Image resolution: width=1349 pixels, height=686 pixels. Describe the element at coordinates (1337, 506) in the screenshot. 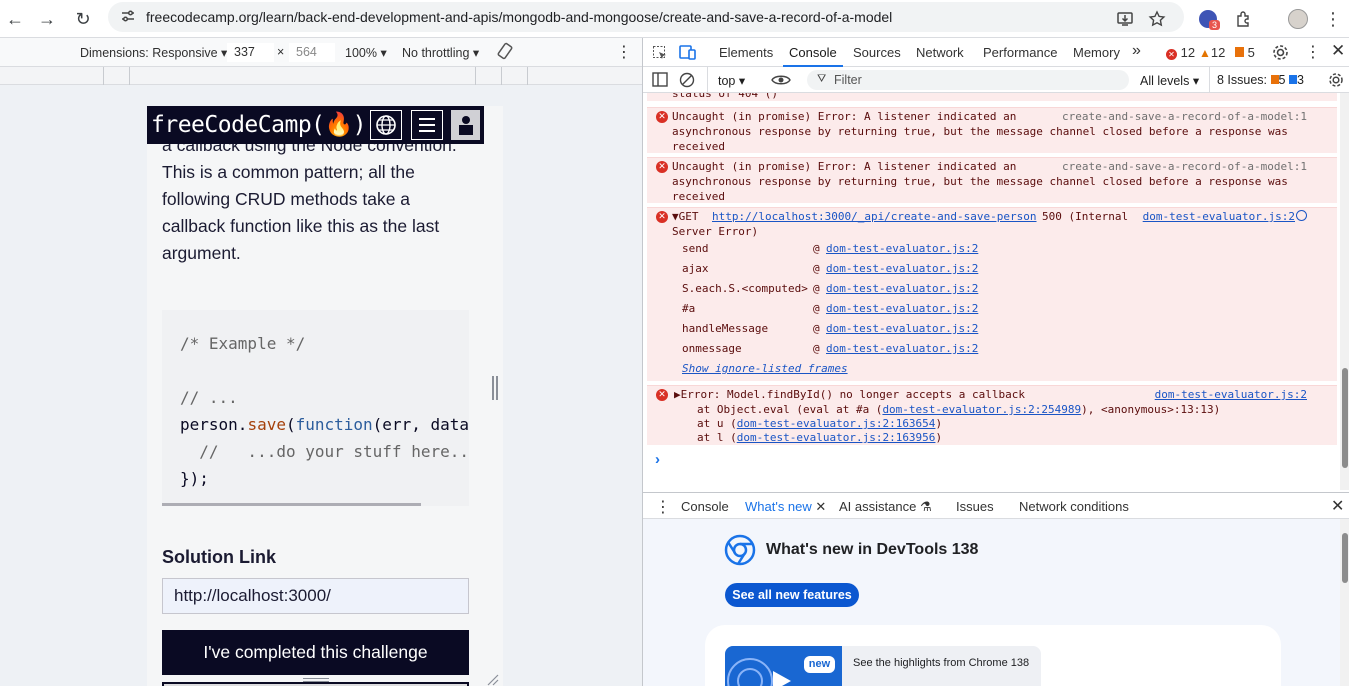

I see `close-drawer-icon: ✕` at that location.